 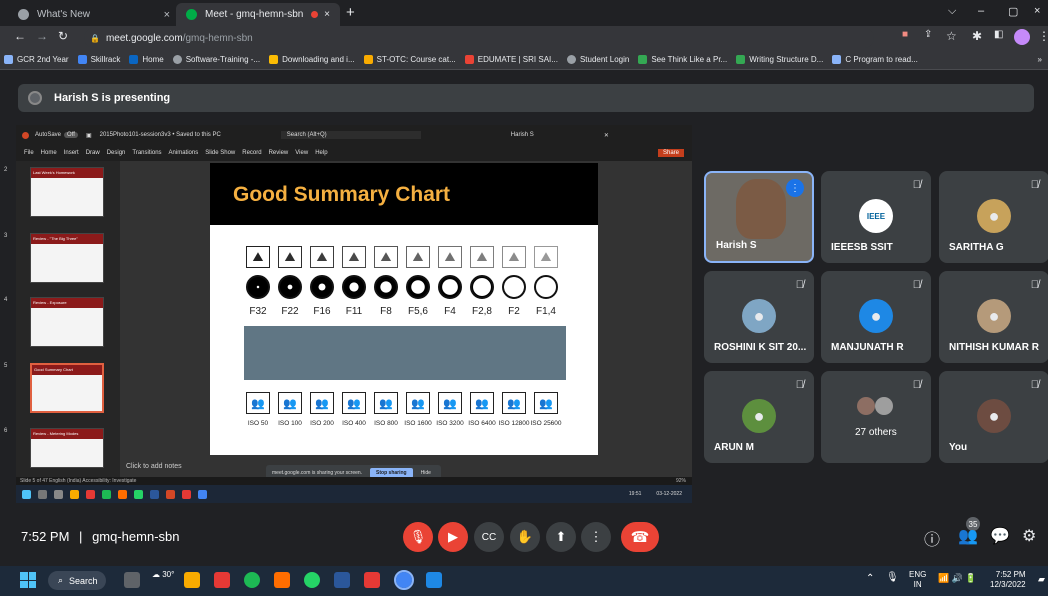 What do you see at coordinates (93, 153) in the screenshot?
I see `menu-draw: Draw` at bounding box center [93, 153].